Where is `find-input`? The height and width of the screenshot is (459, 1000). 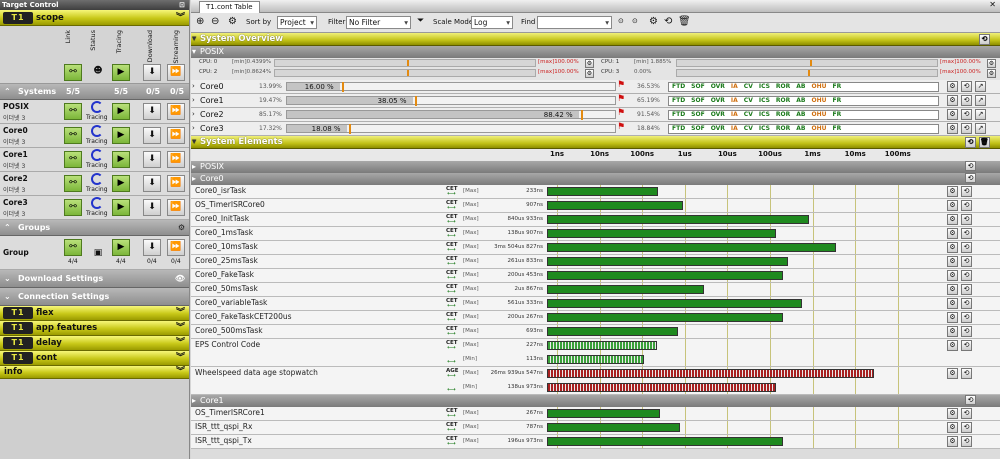 find-input is located at coordinates (574, 22).